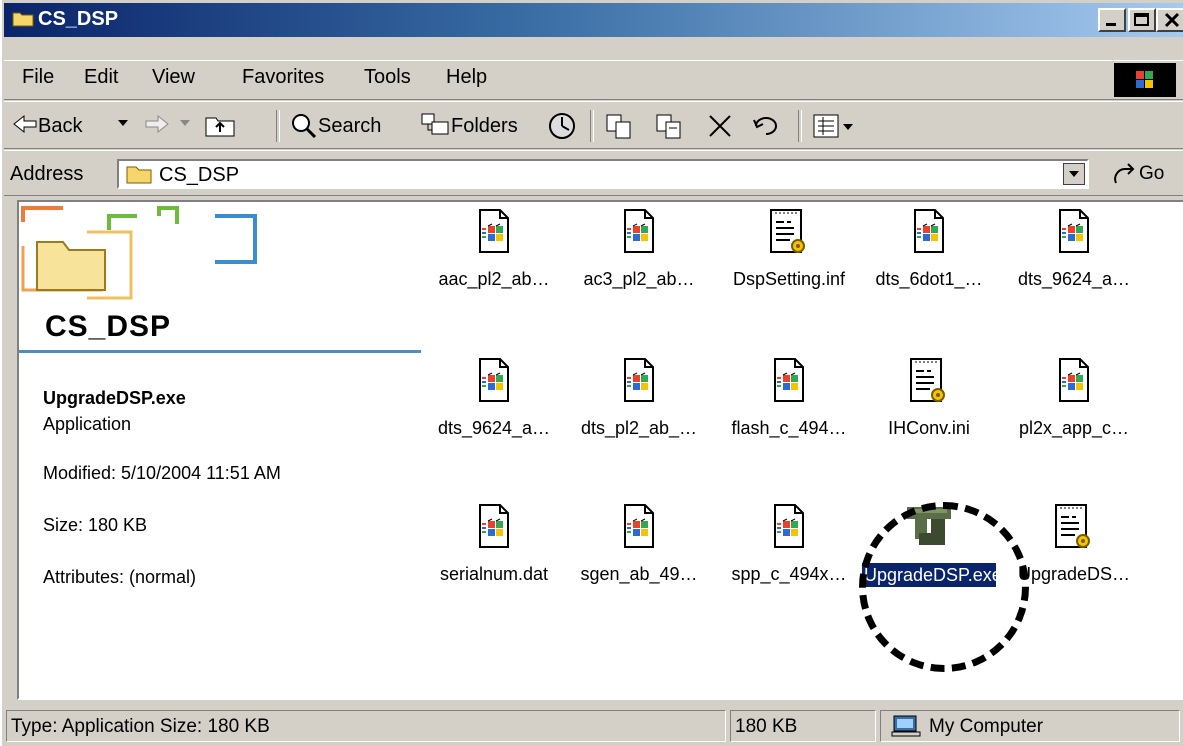 This screenshot has width=1183, height=746. Describe the element at coordinates (120, 577) in the screenshot. I see `file-attributes: Attributes: (normal)` at that location.